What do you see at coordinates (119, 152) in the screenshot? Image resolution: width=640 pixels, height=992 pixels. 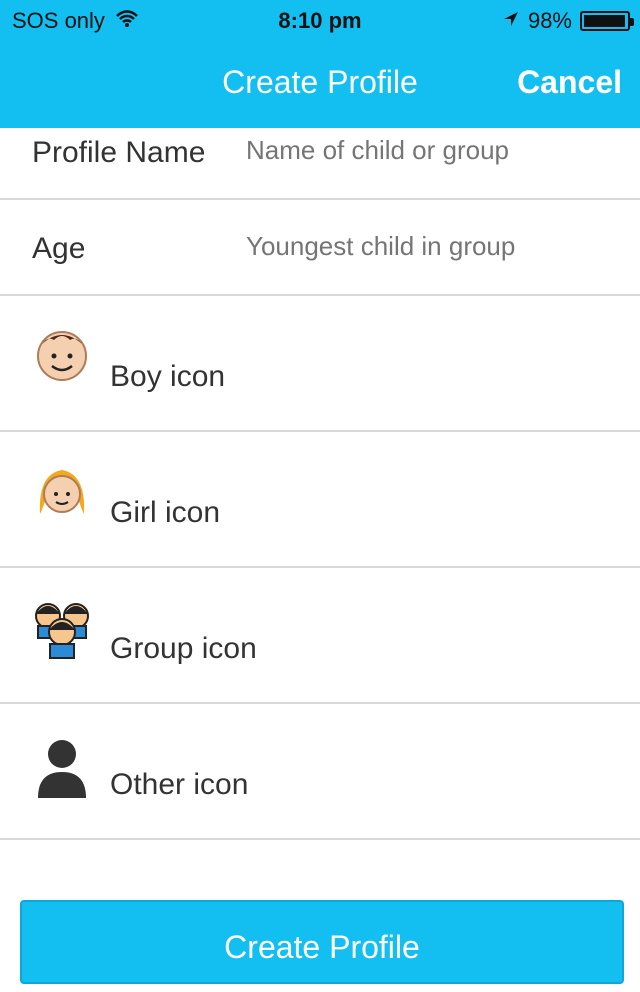 I see `profile-name-label: Profile Name` at bounding box center [119, 152].